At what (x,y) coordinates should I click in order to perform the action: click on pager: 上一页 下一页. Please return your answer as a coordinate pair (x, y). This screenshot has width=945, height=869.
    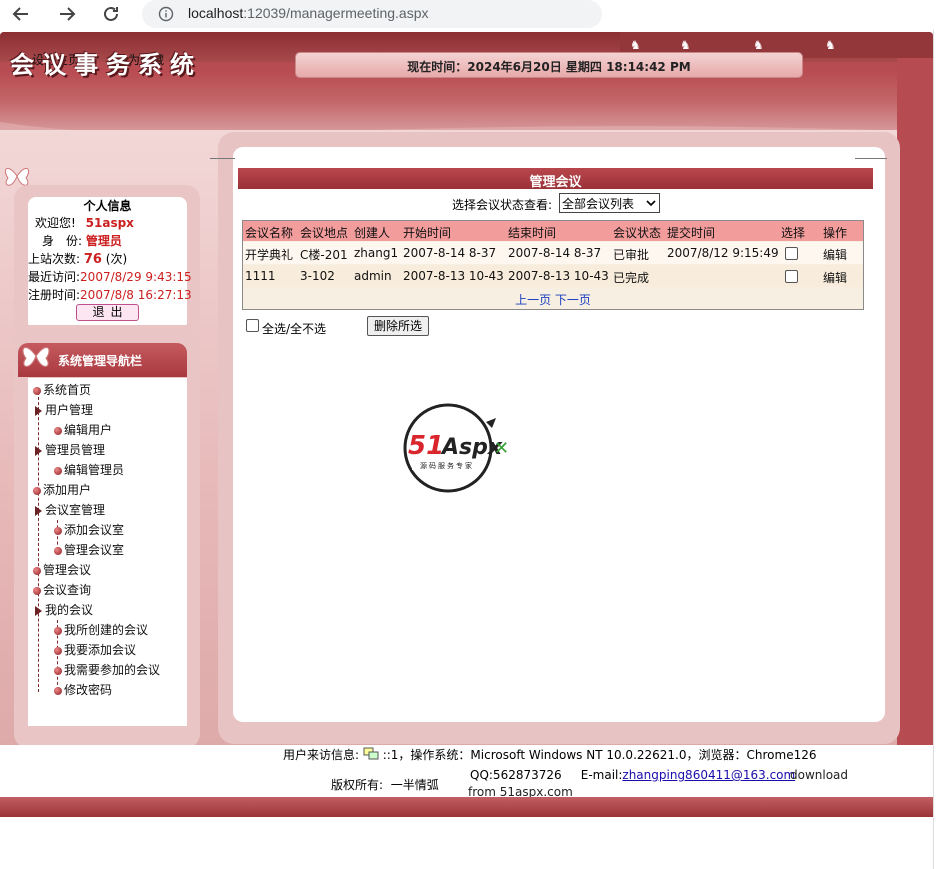
    Looking at the image, I should click on (553, 299).